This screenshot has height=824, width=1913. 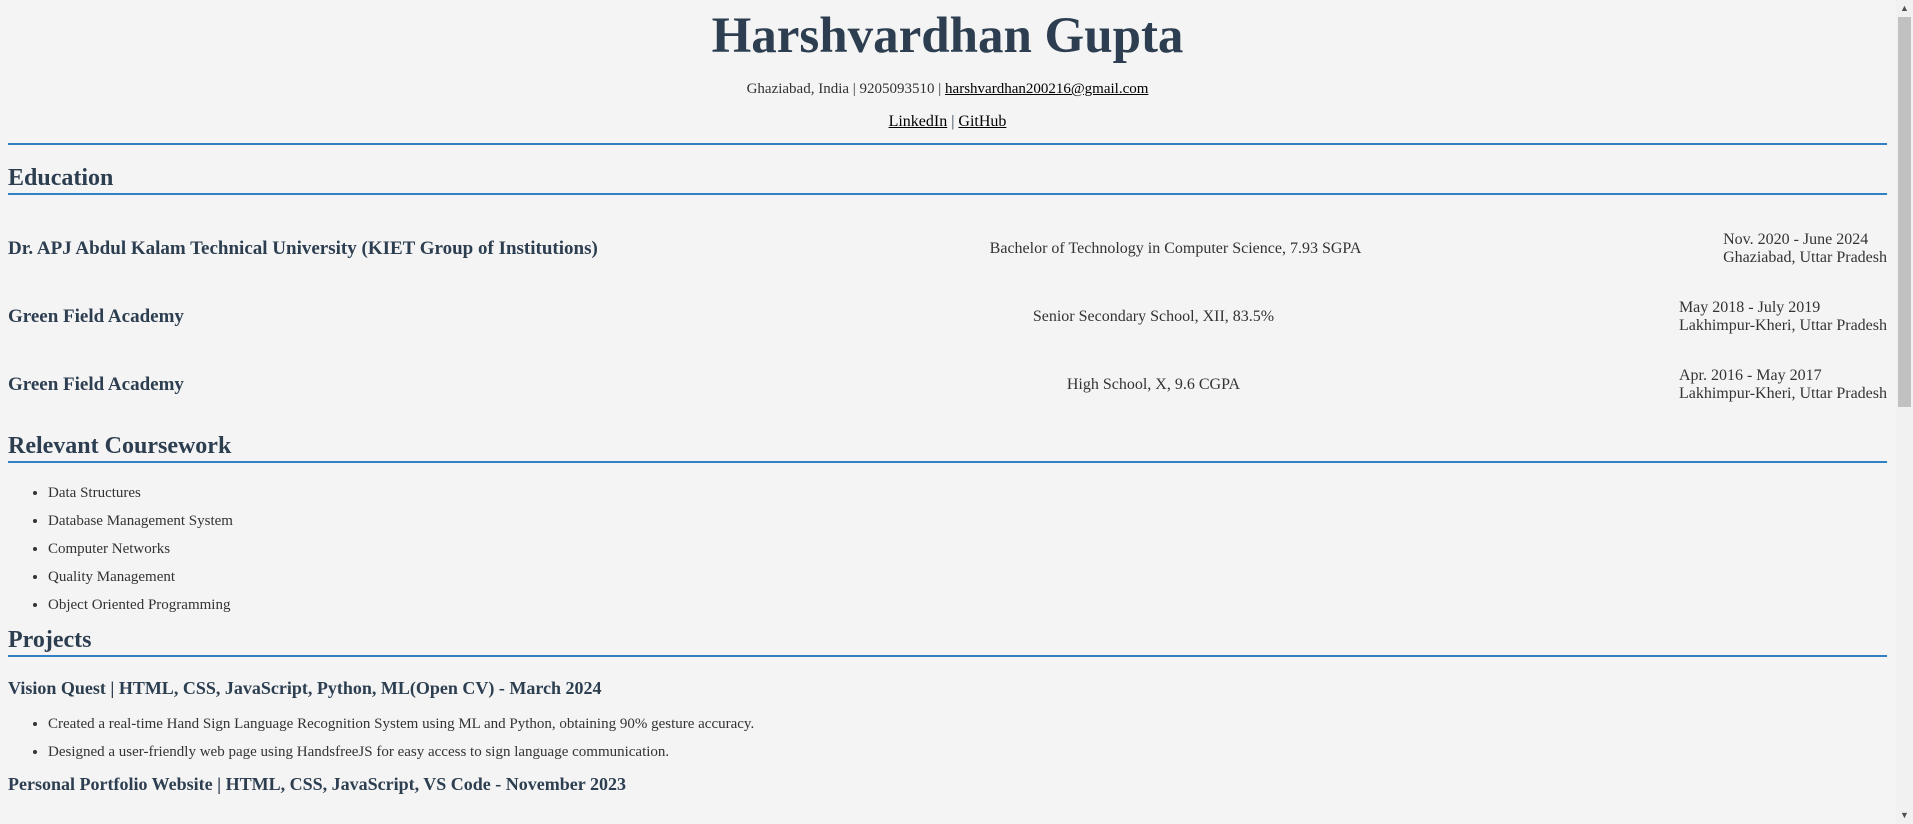 What do you see at coordinates (1153, 384) in the screenshot?
I see `education-degree: High School, X, 9.6 CGPA` at bounding box center [1153, 384].